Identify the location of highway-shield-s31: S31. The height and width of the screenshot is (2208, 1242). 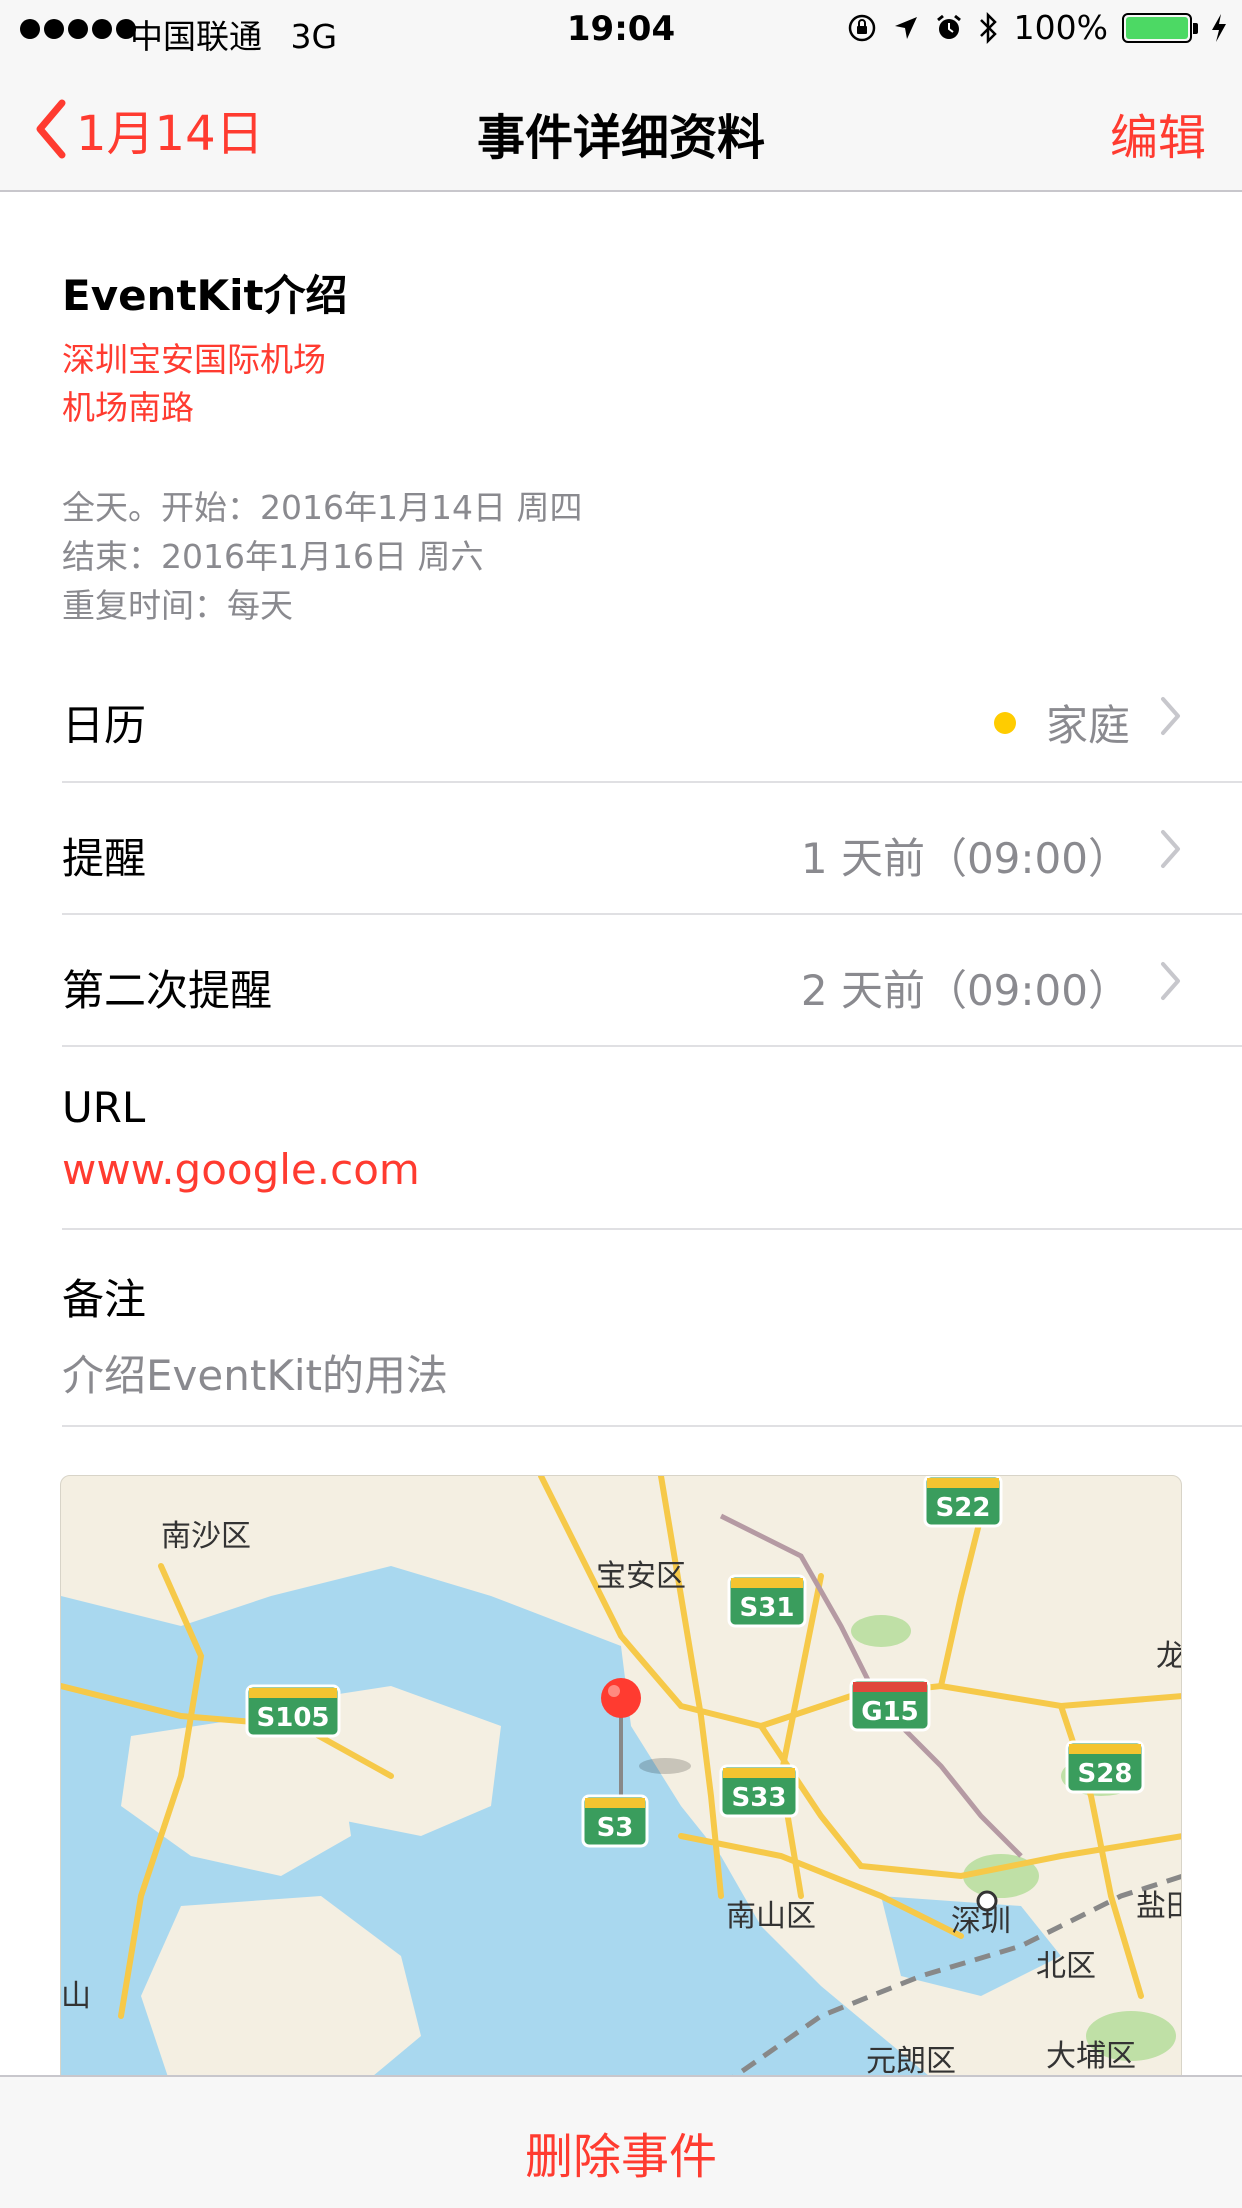
(767, 1601).